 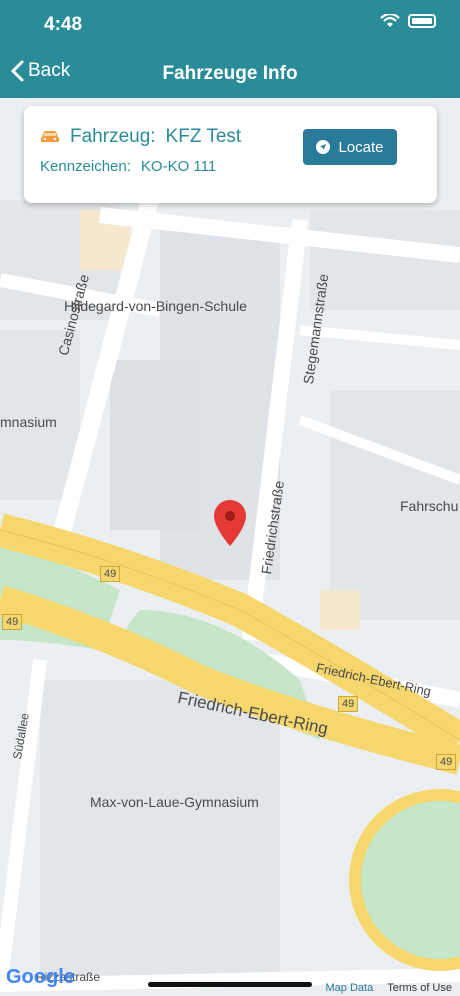 I want to click on locate-label: Locate, so click(x=361, y=147).